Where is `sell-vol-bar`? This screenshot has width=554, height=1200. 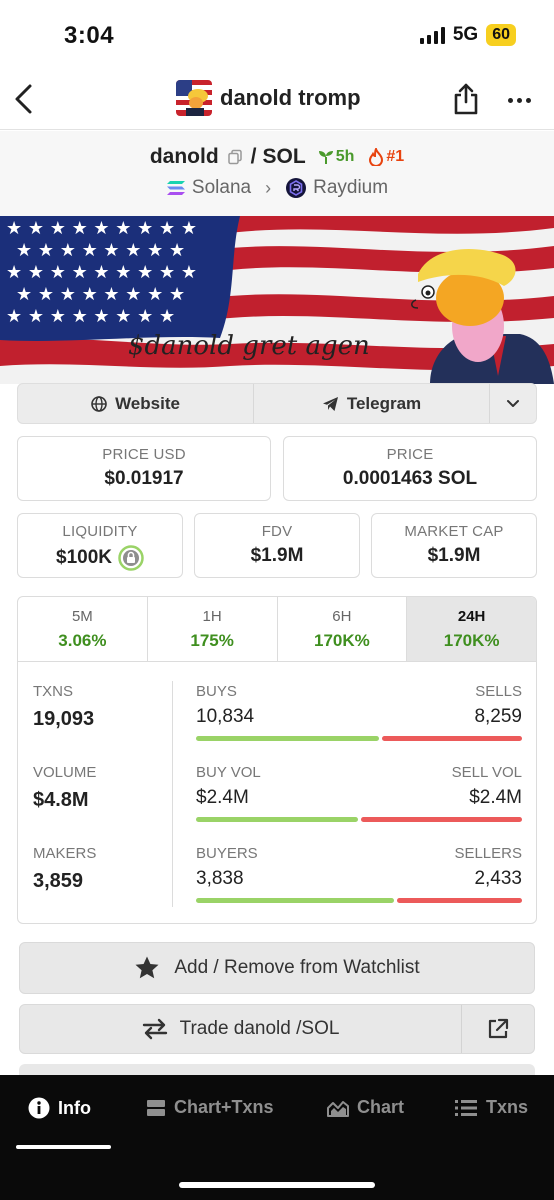
sell-vol-bar is located at coordinates (441, 819).